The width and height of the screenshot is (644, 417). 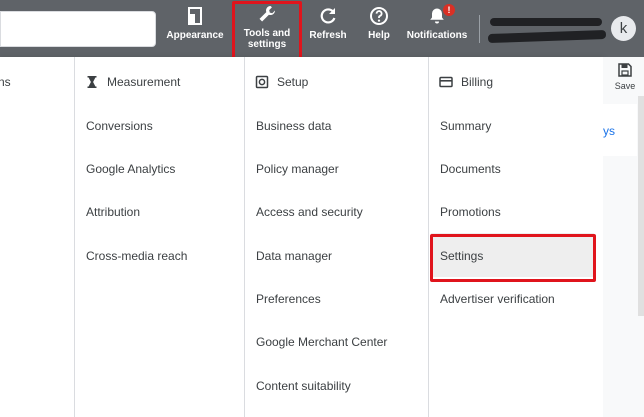 I want to click on menu-column-partial: ns, so click(x=37, y=237).